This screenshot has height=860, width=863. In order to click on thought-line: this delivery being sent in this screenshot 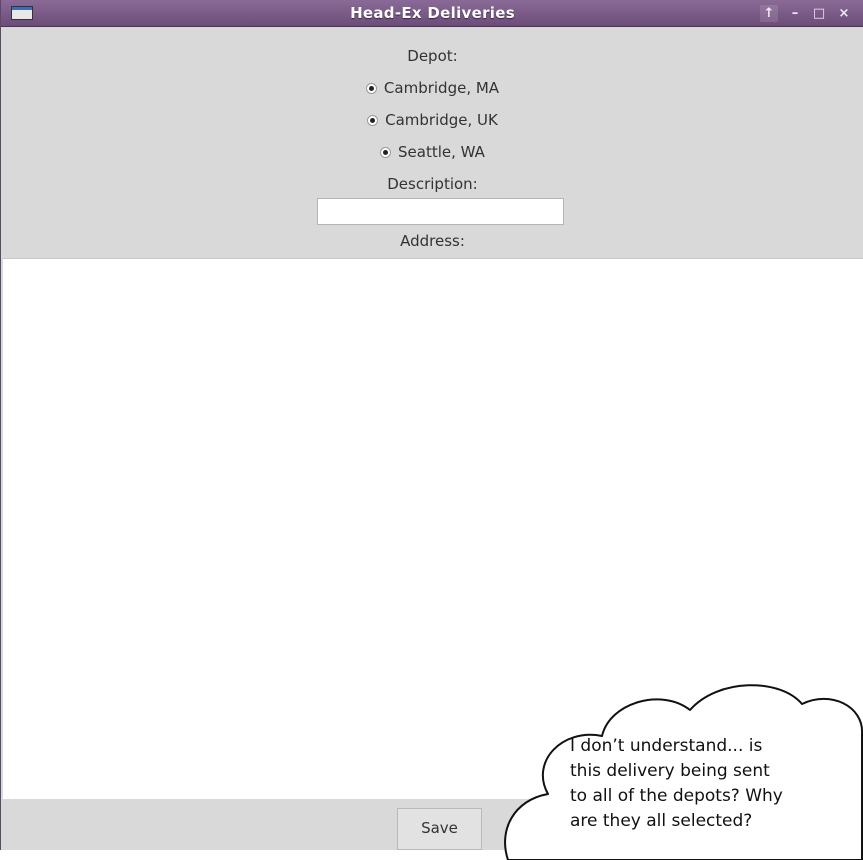, I will do `click(670, 771)`.